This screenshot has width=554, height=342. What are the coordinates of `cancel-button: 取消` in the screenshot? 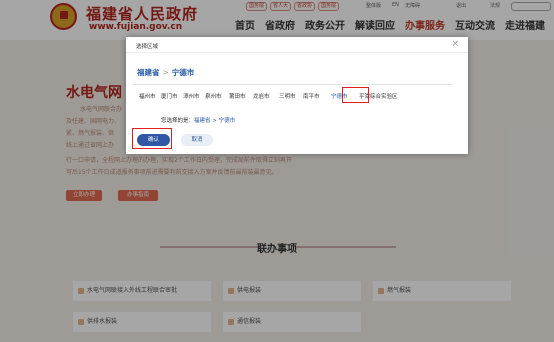 It's located at (197, 140).